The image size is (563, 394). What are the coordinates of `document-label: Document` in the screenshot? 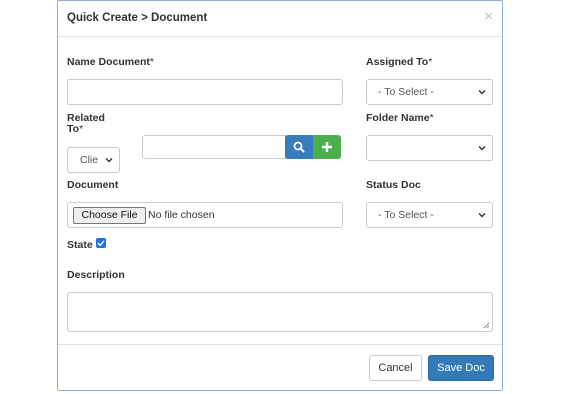 It's located at (93, 185).